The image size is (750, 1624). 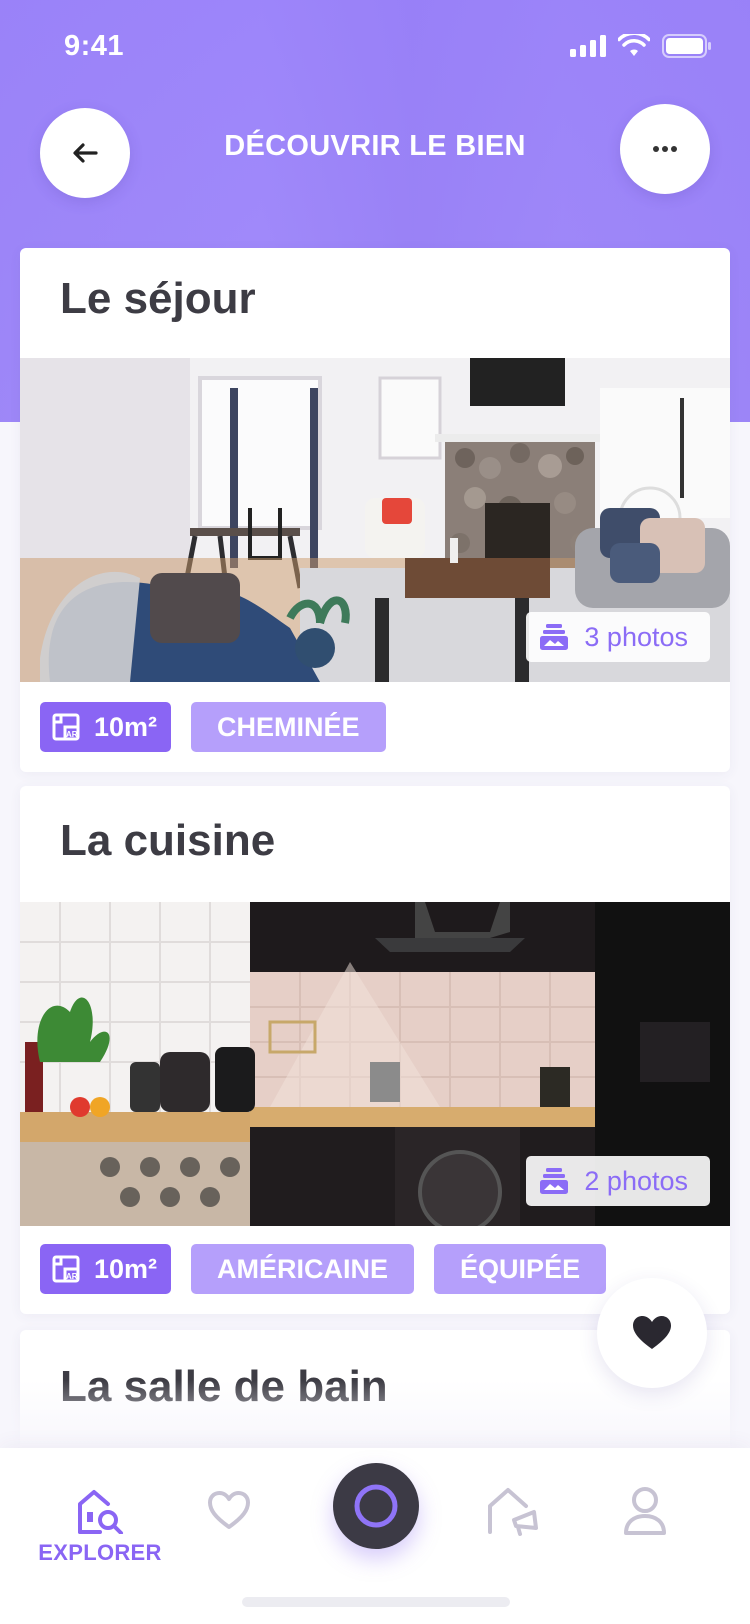 What do you see at coordinates (100, 1512) in the screenshot?
I see `house-search-icon` at bounding box center [100, 1512].